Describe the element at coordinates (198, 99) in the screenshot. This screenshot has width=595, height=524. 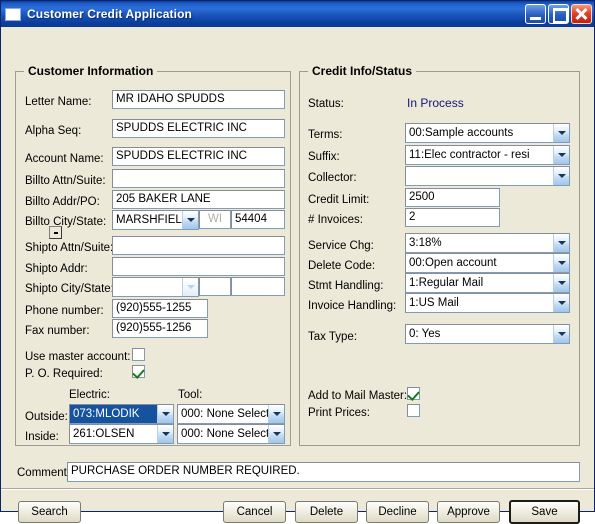
I see `letter-name-input: MR IDAHO SPUDDS` at that location.